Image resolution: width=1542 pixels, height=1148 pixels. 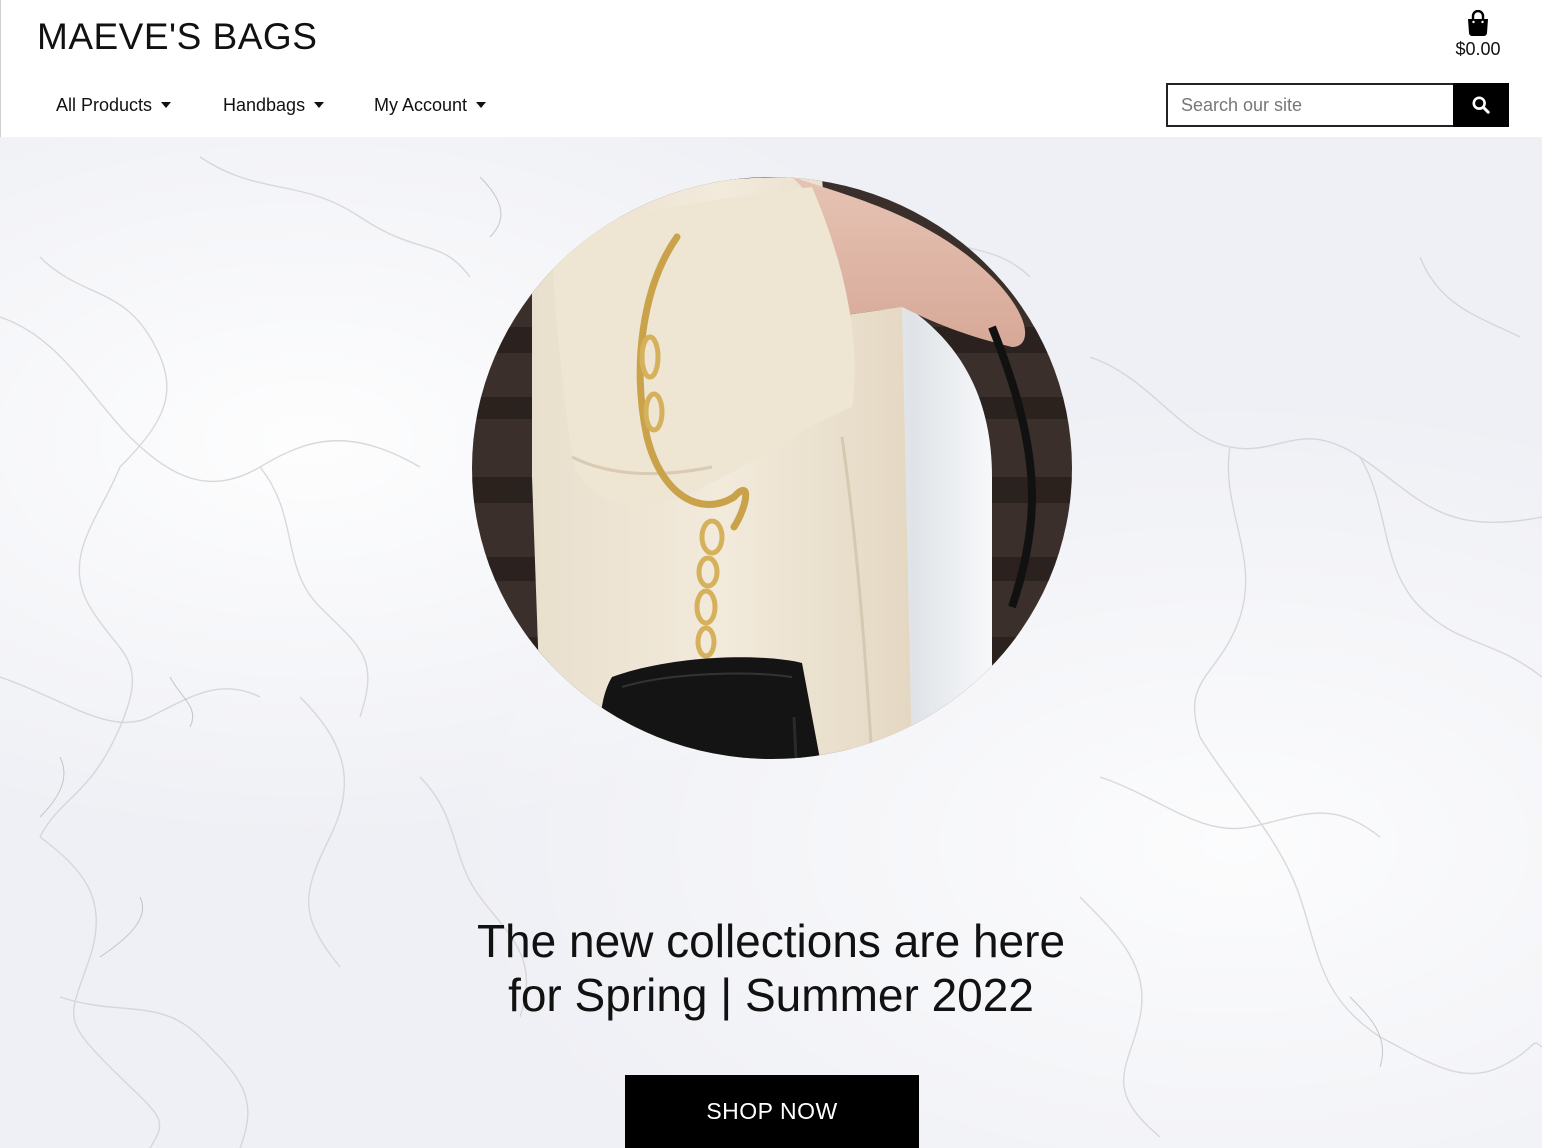 I want to click on headline-line-2: for Spring | Summer 2022, so click(x=771, y=995).